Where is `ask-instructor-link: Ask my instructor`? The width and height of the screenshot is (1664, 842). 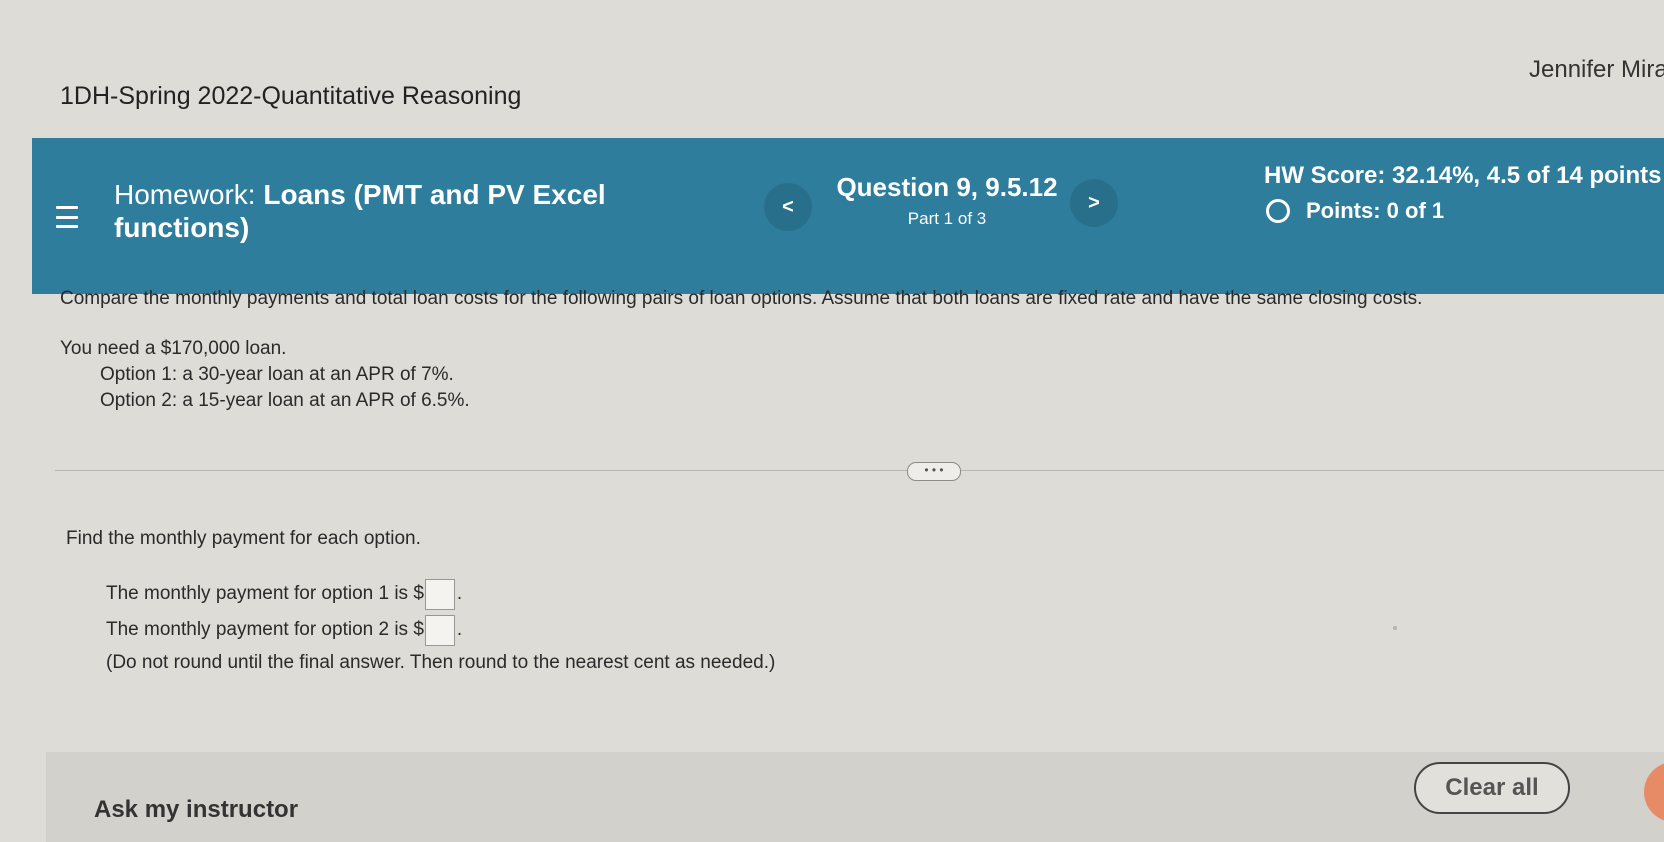 ask-instructor-link: Ask my instructor is located at coordinates (196, 810).